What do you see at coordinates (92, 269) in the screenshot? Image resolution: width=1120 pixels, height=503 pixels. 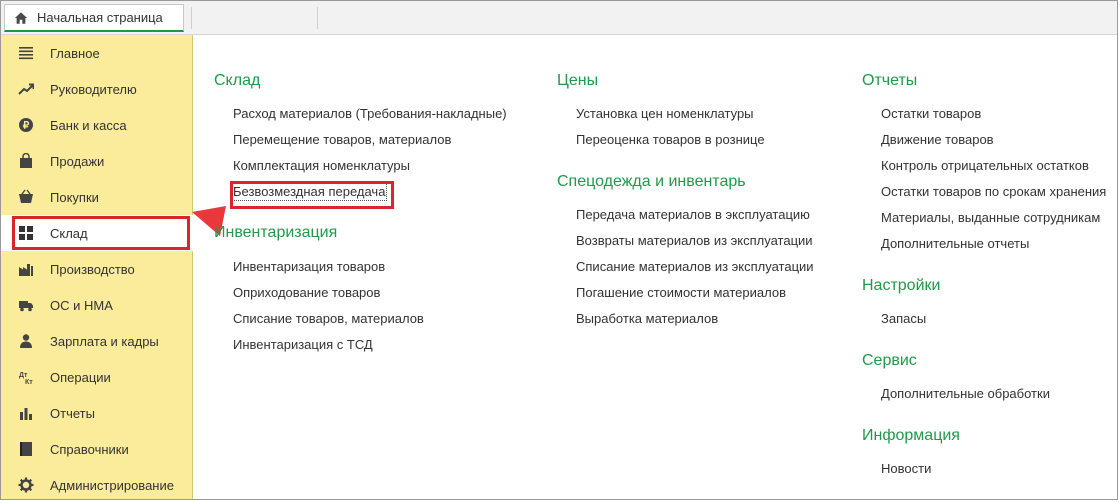 I see `sidebar-item-label: Производство` at bounding box center [92, 269].